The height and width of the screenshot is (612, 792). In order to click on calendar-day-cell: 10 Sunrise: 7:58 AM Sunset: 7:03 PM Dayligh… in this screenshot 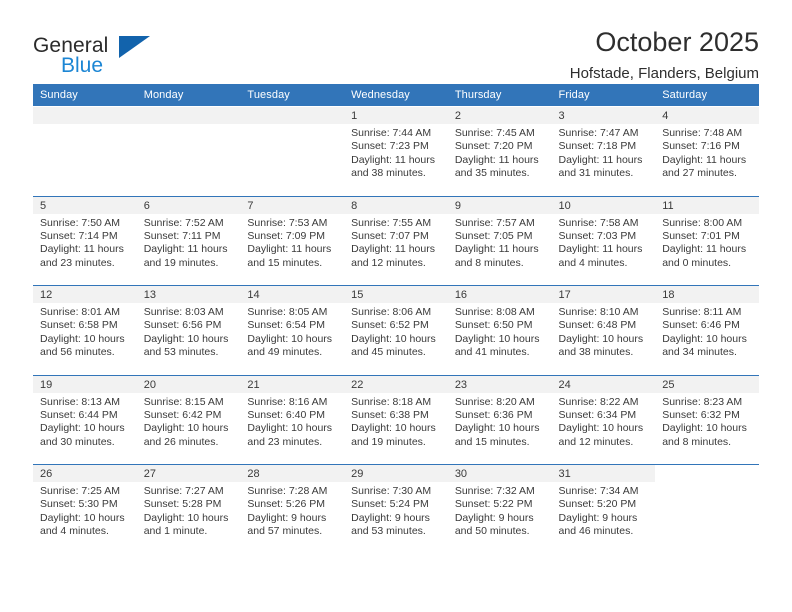, I will do `click(603, 240)`.